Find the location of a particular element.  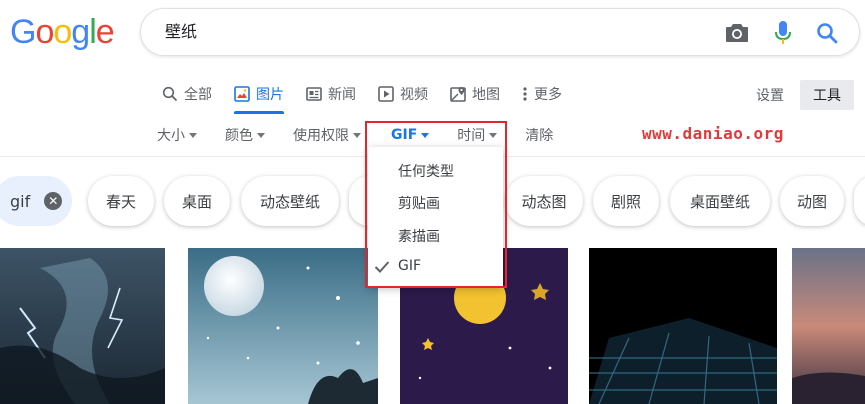

chip-label: 动态壁纸 is located at coordinates (289, 201).